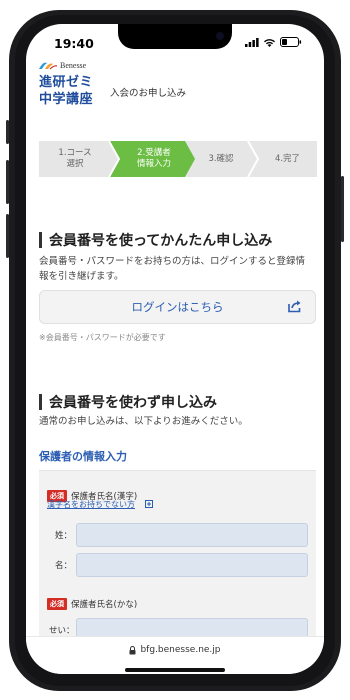 This screenshot has height=700, width=350. What do you see at coordinates (172, 269) in the screenshot?
I see `member-section-description: 会員番号・パスワードをお持ちの方は、ログインすると登録情報を引き継げます。` at bounding box center [172, 269].